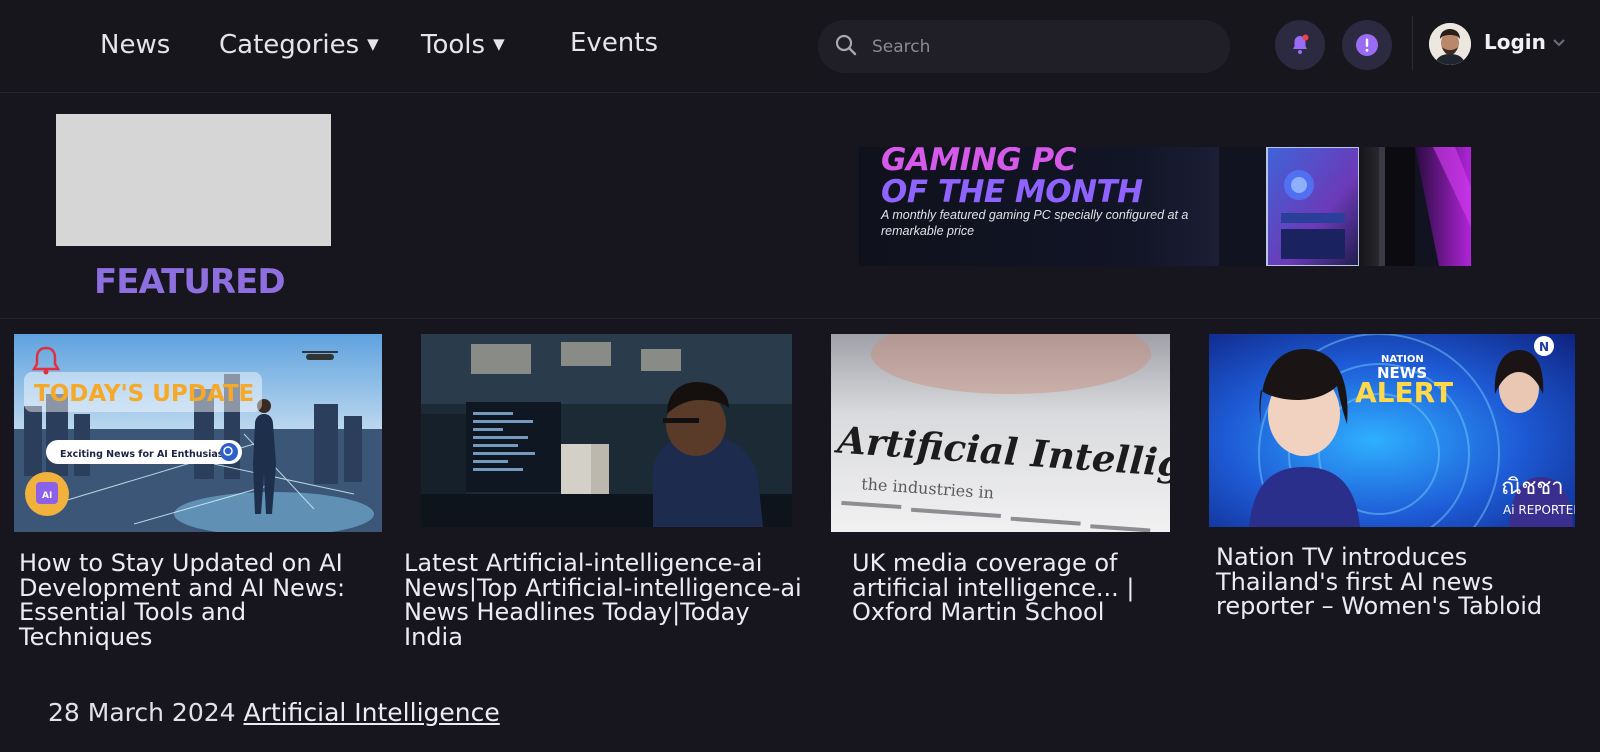  Describe the element at coordinates (1532, 487) in the screenshot. I see `thumbnail-reporter-name: ณิชชา` at that location.